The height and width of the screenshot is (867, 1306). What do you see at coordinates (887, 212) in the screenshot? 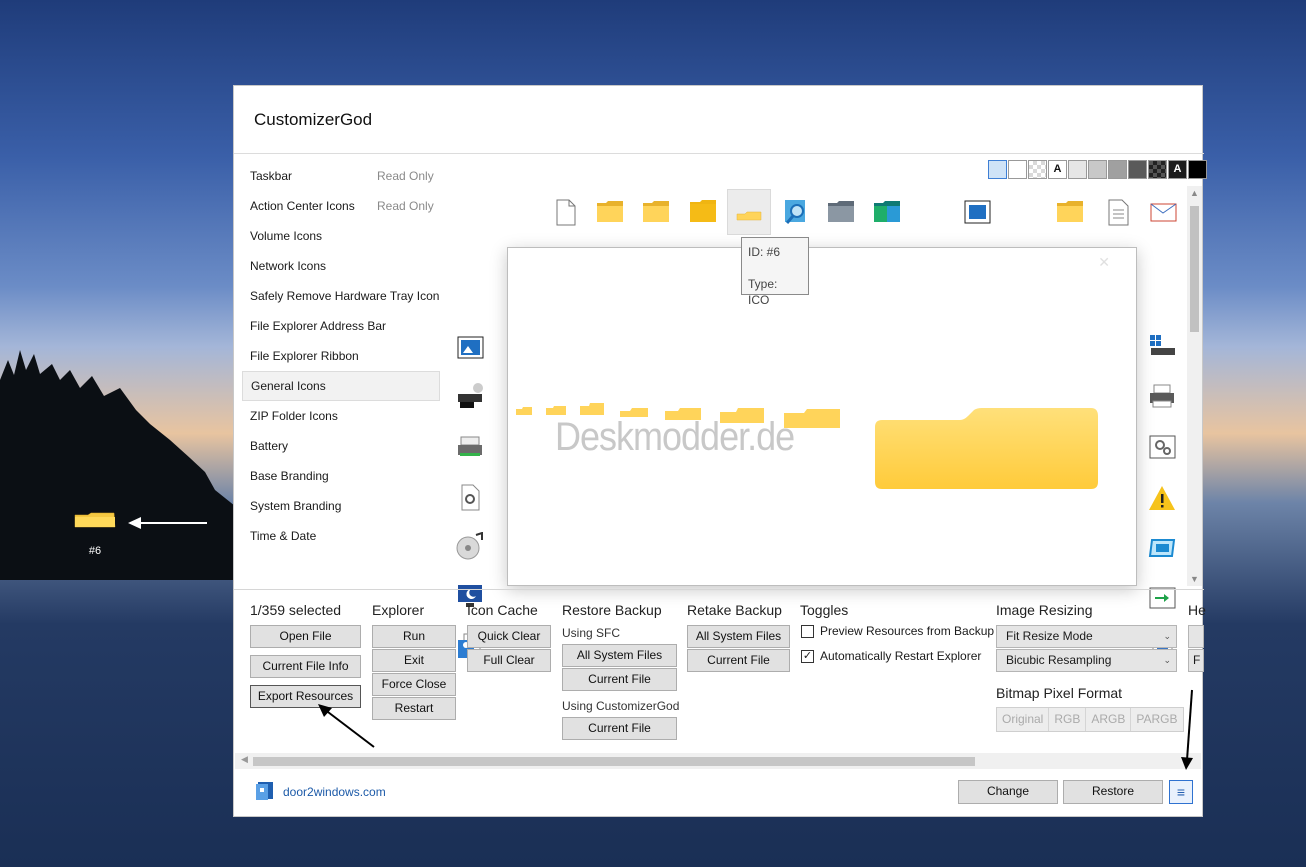
I see `library-folder-icon` at bounding box center [887, 212].